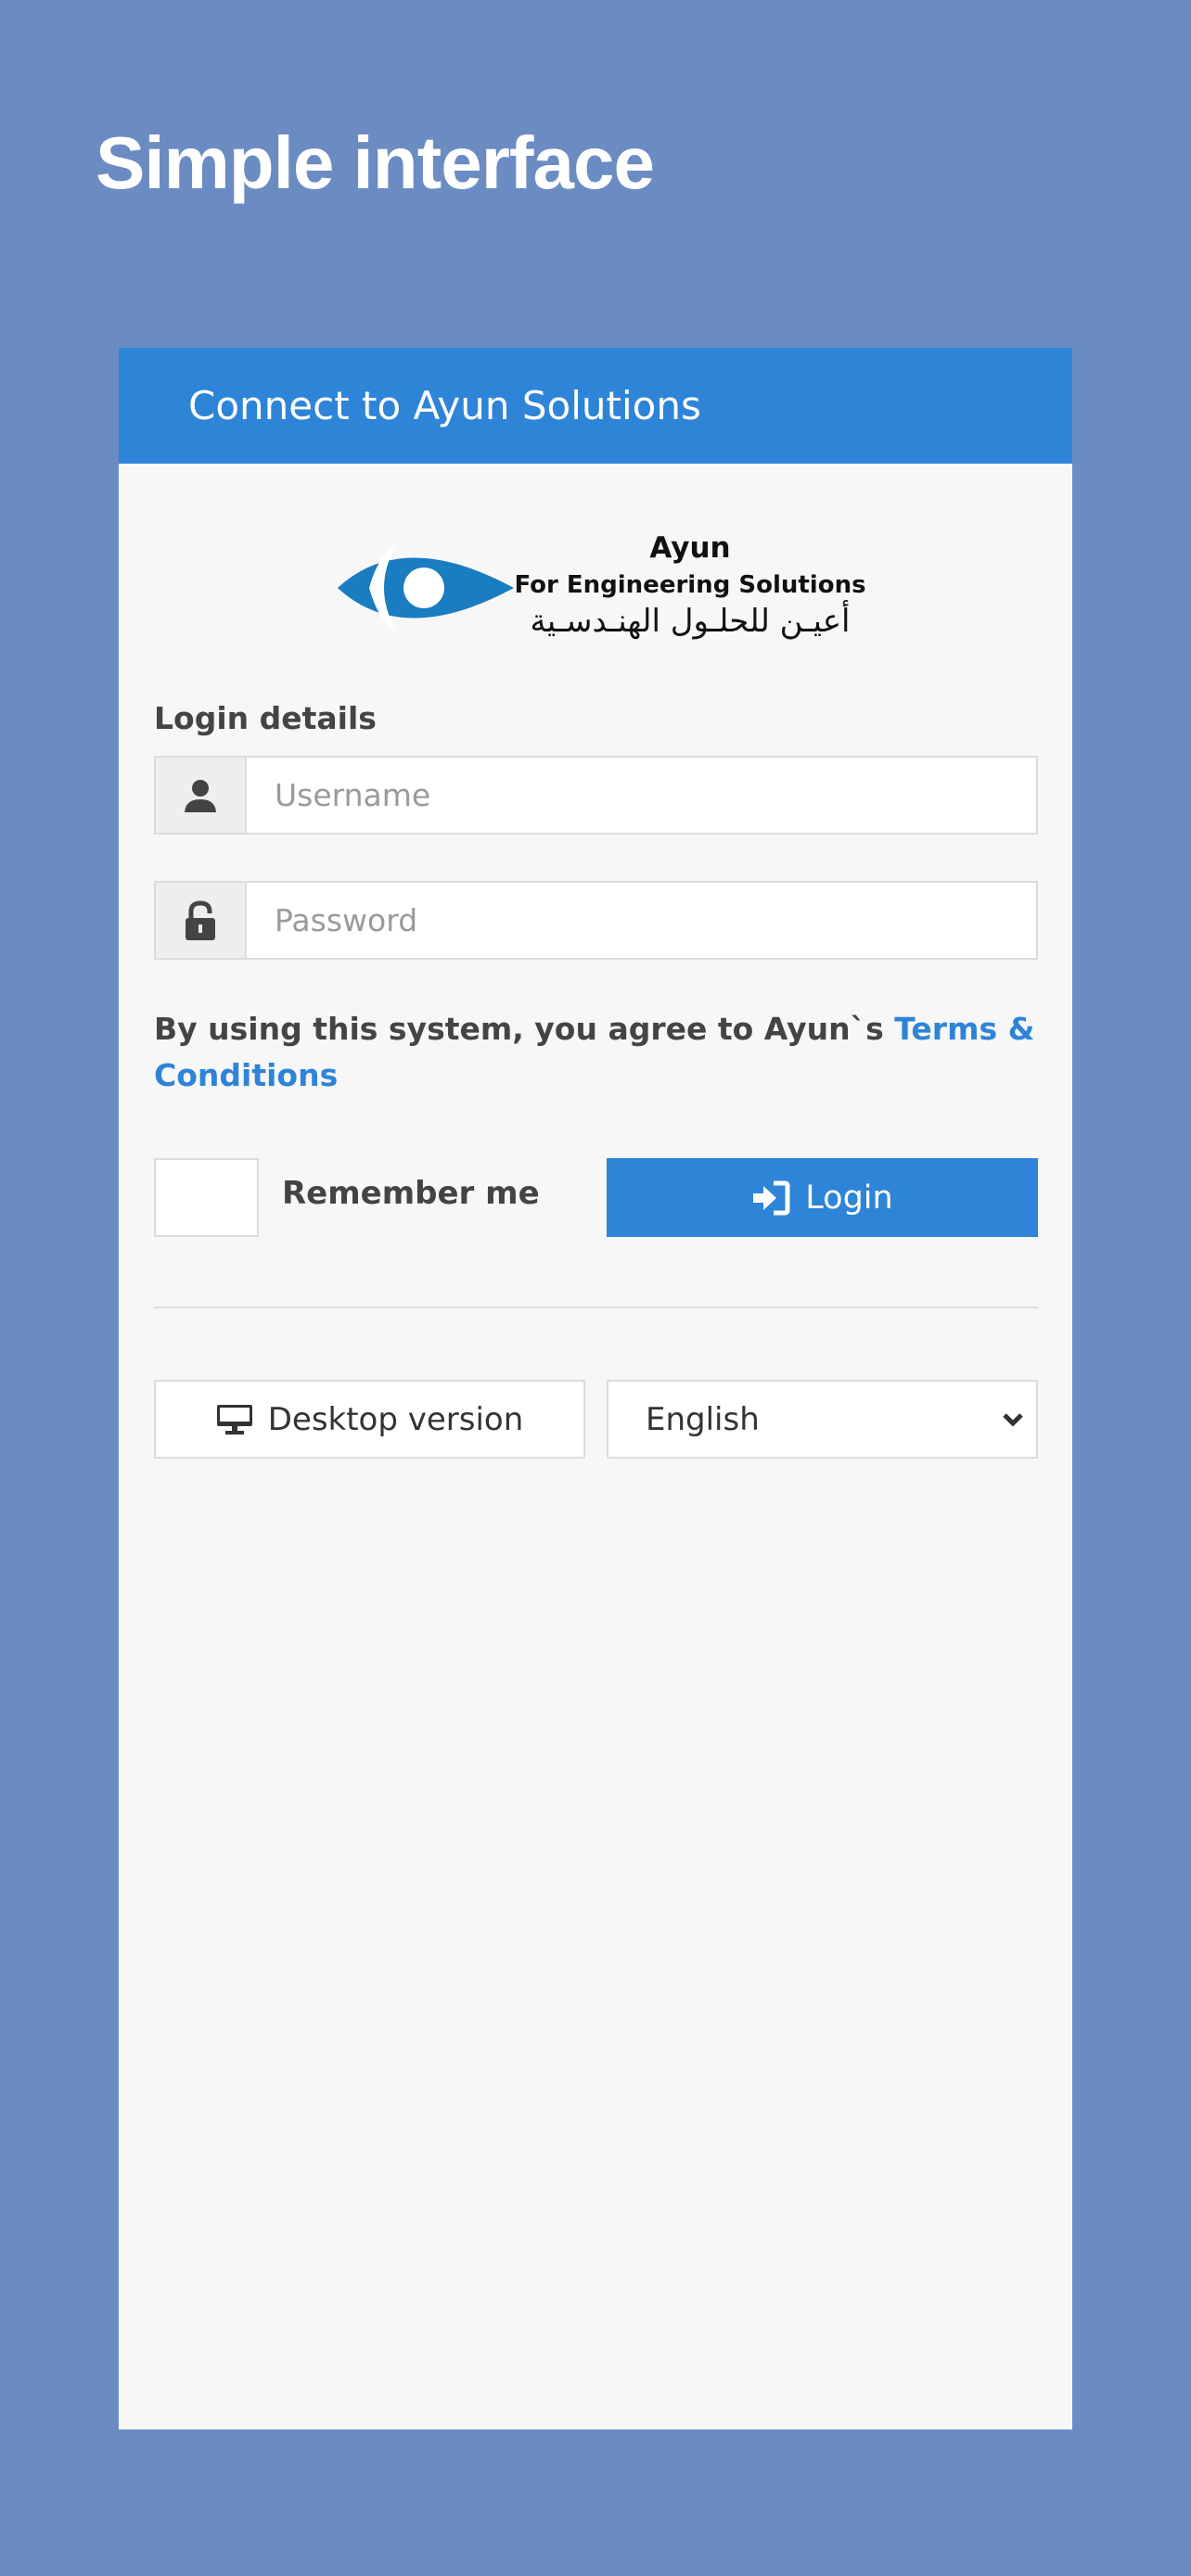  I want to click on logo-name: Ayun, so click(690, 548).